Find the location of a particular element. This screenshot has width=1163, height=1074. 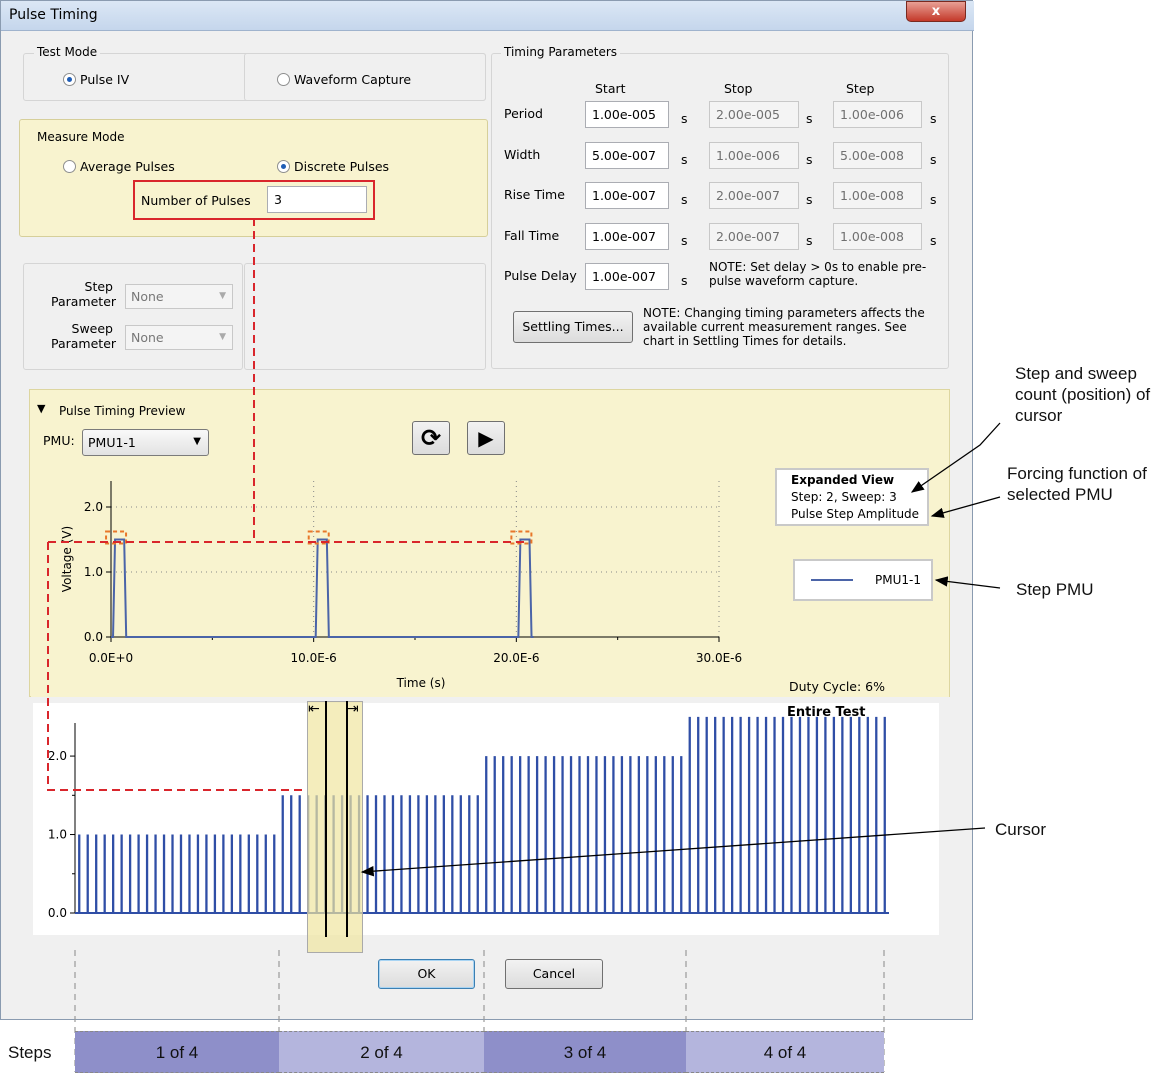

timing-row-label: Width is located at coordinates (522, 154).